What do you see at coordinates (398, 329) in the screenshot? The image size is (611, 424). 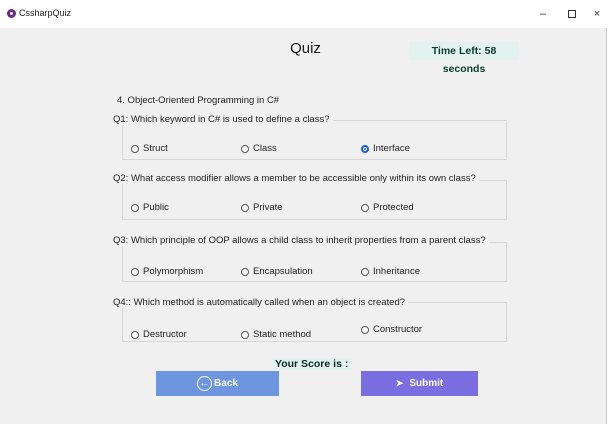 I see `option-label: Constructor` at bounding box center [398, 329].